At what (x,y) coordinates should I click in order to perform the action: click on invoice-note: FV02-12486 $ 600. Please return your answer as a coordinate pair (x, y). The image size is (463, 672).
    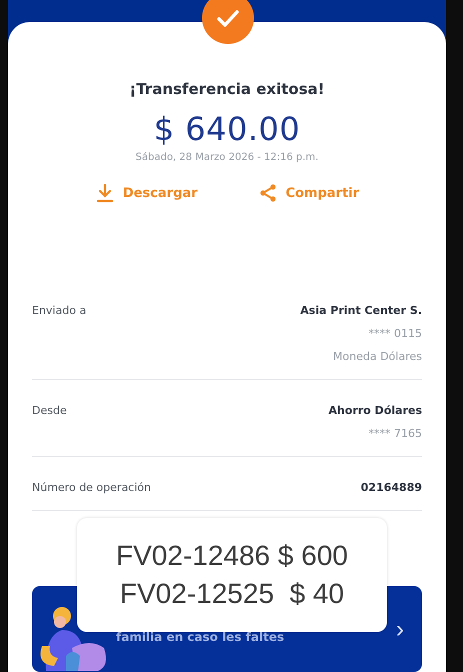
    Looking at the image, I should click on (232, 556).